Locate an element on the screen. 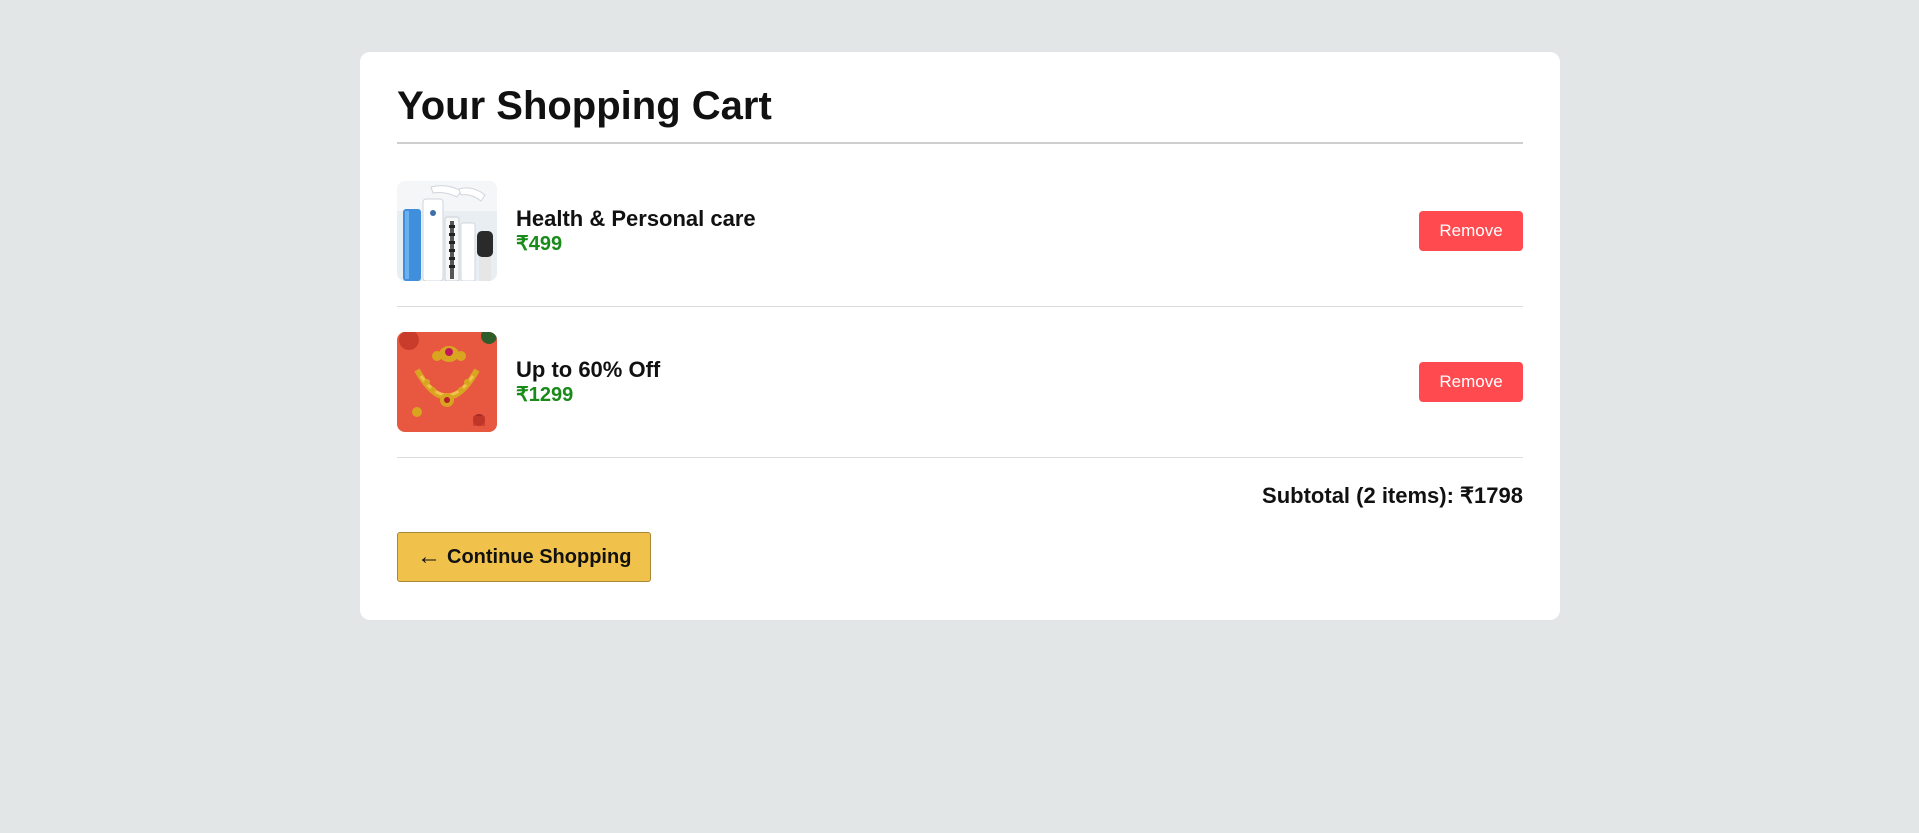 The height and width of the screenshot is (833, 1919). item-info: Health & Personal care ₹499 is located at coordinates (967, 231).